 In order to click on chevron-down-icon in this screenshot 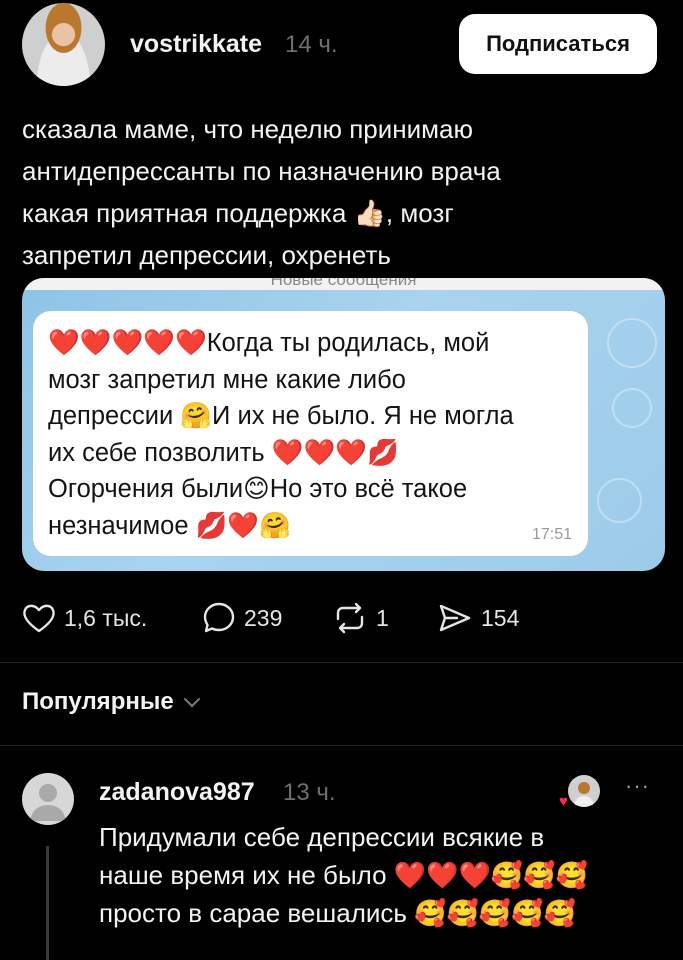, I will do `click(191, 702)`.